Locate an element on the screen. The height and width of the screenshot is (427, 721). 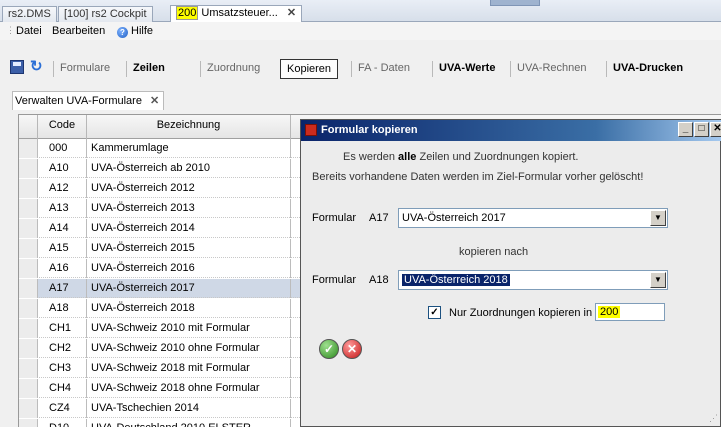
cell-code: CH1 is located at coordinates (62, 328).